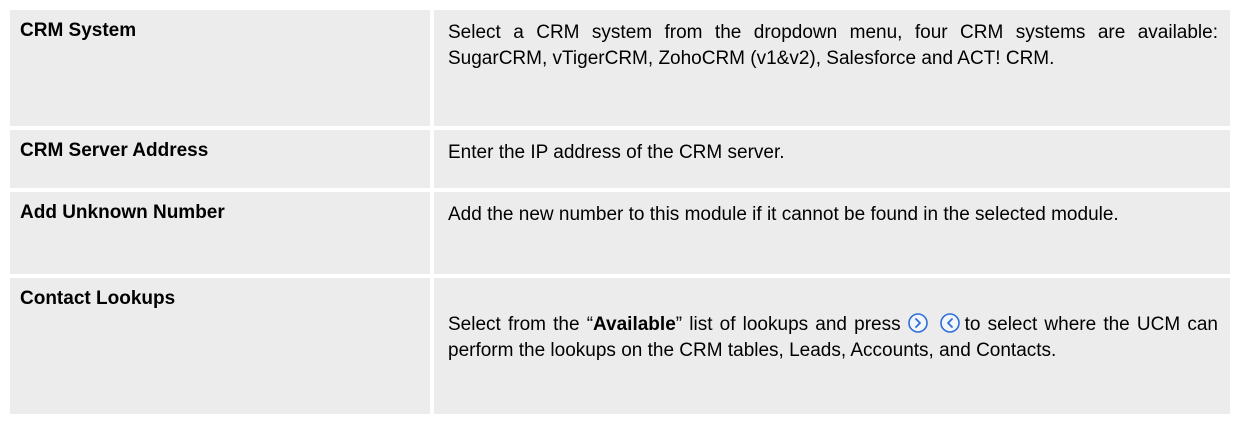  What do you see at coordinates (222, 346) in the screenshot?
I see `row-label-contact-lookups: Contact Lookups` at bounding box center [222, 346].